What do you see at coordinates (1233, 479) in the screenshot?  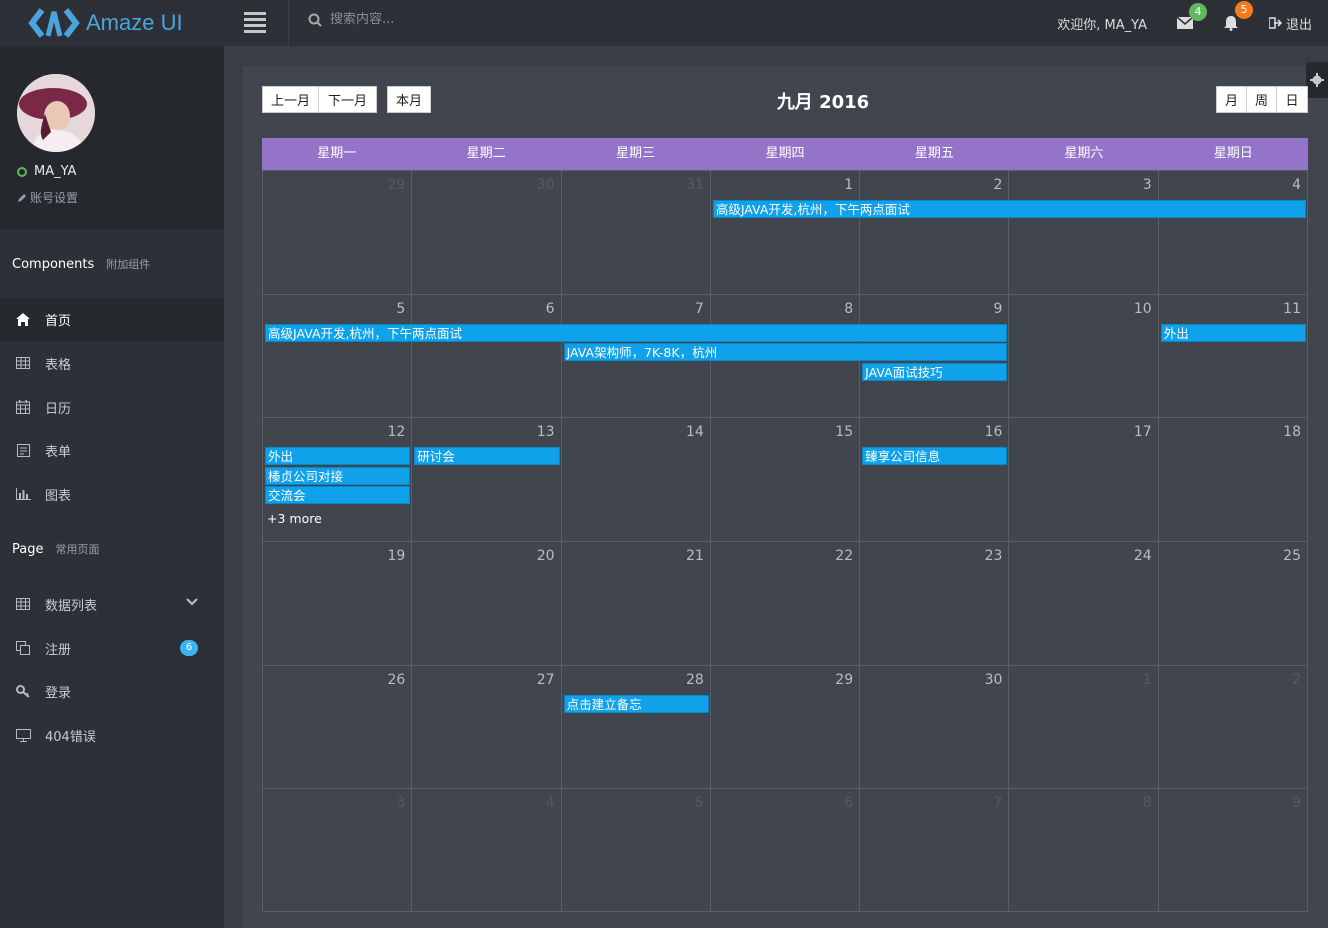 I see `day-cell: 18` at bounding box center [1233, 479].